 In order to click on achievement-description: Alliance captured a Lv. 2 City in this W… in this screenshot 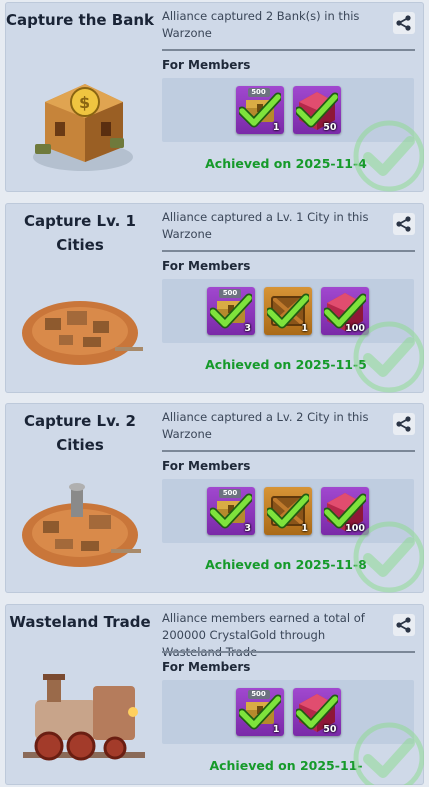, I will do `click(265, 425)`.